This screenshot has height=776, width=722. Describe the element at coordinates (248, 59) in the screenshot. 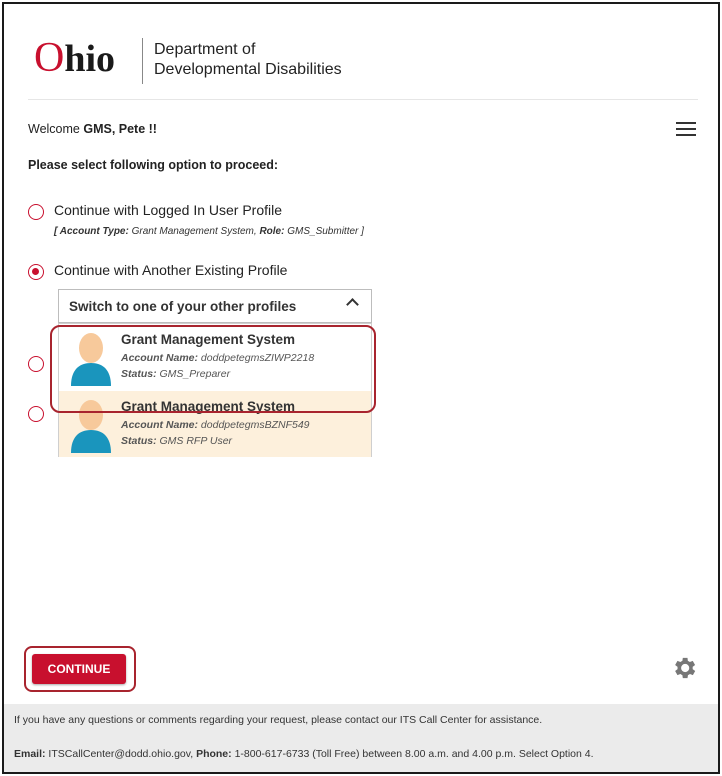

I see `department-name: Department of Developmental Disabilities` at that location.